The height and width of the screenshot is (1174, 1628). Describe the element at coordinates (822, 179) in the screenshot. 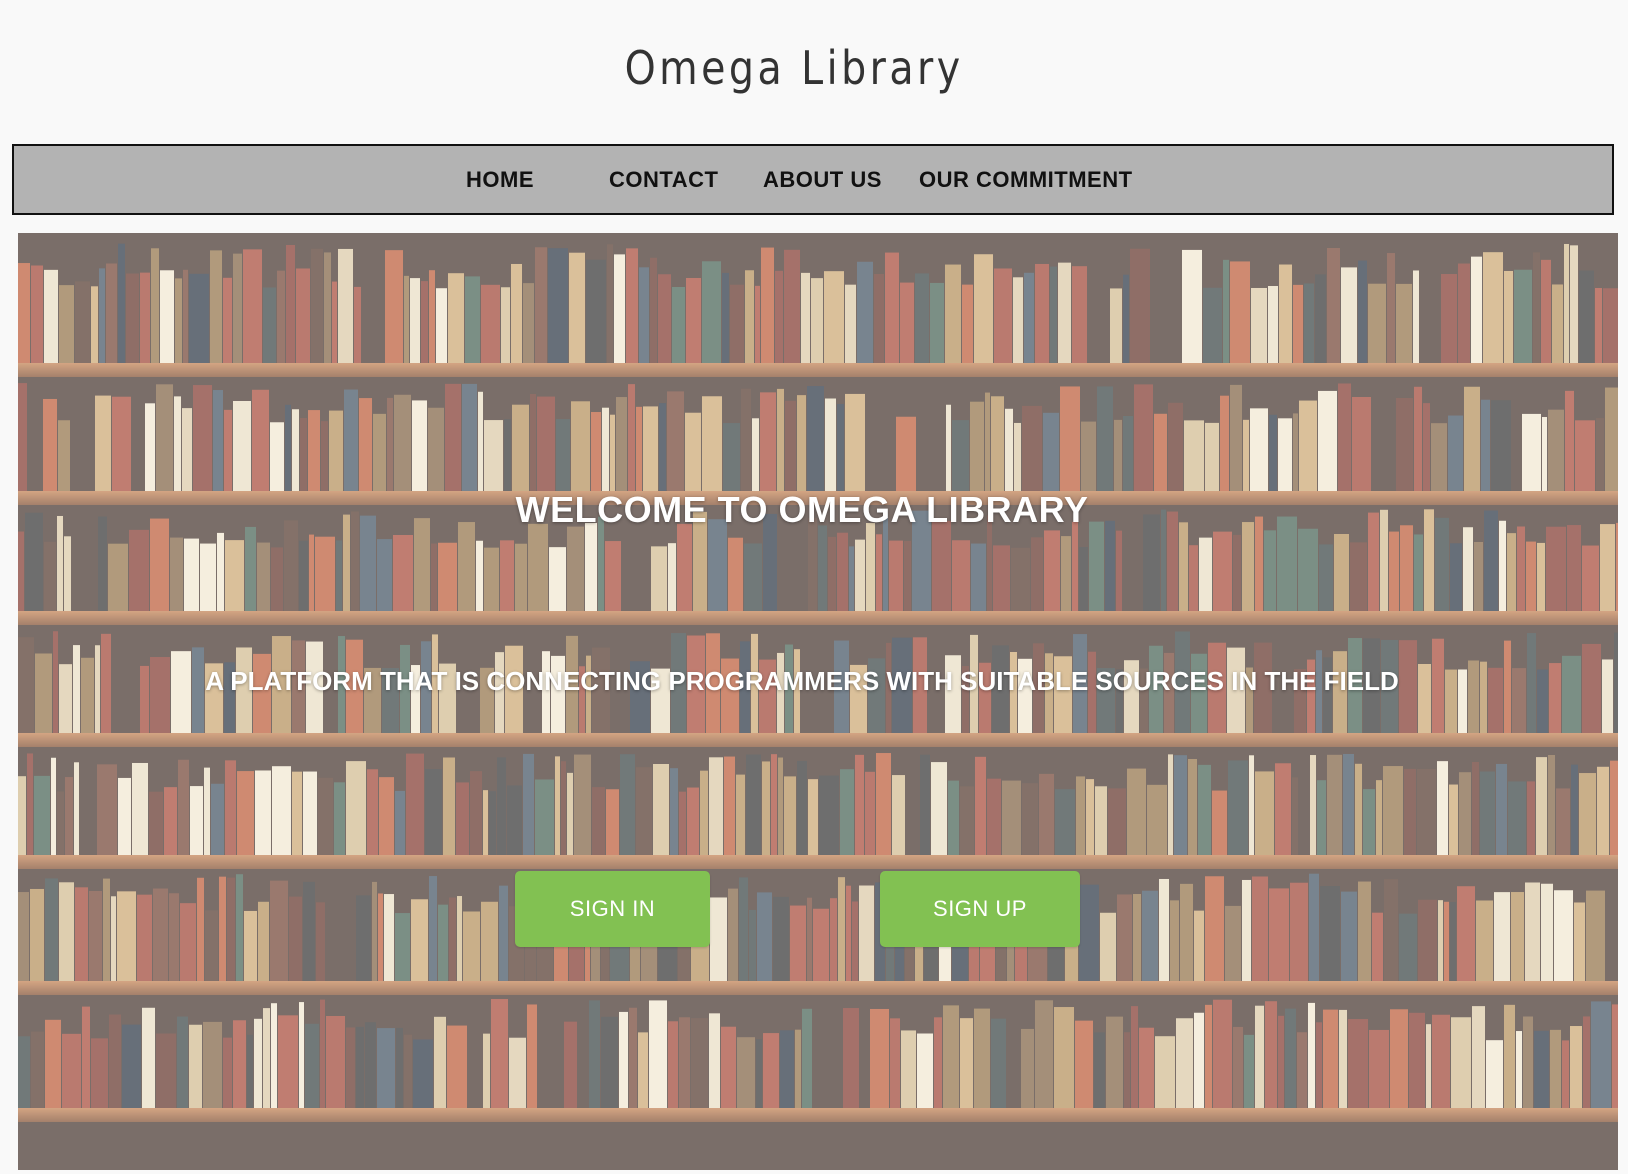

I see `nav-about-us-link: ABOUT US` at that location.